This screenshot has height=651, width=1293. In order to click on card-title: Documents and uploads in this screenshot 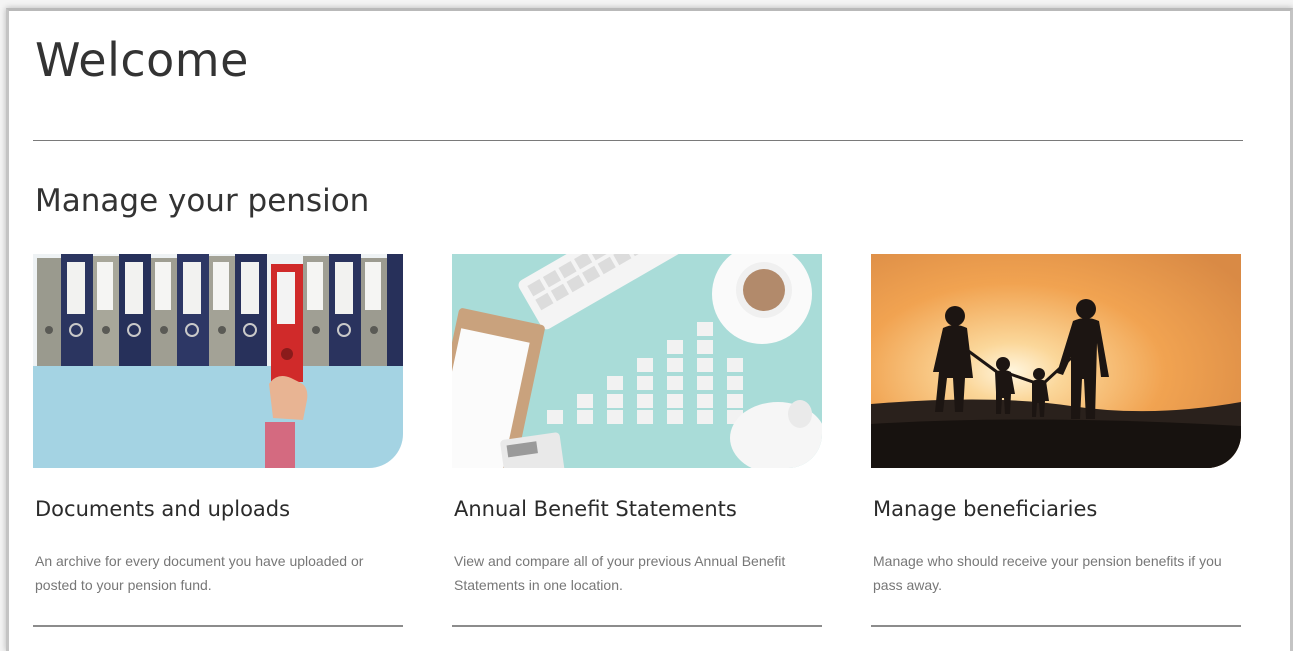, I will do `click(162, 509)`.